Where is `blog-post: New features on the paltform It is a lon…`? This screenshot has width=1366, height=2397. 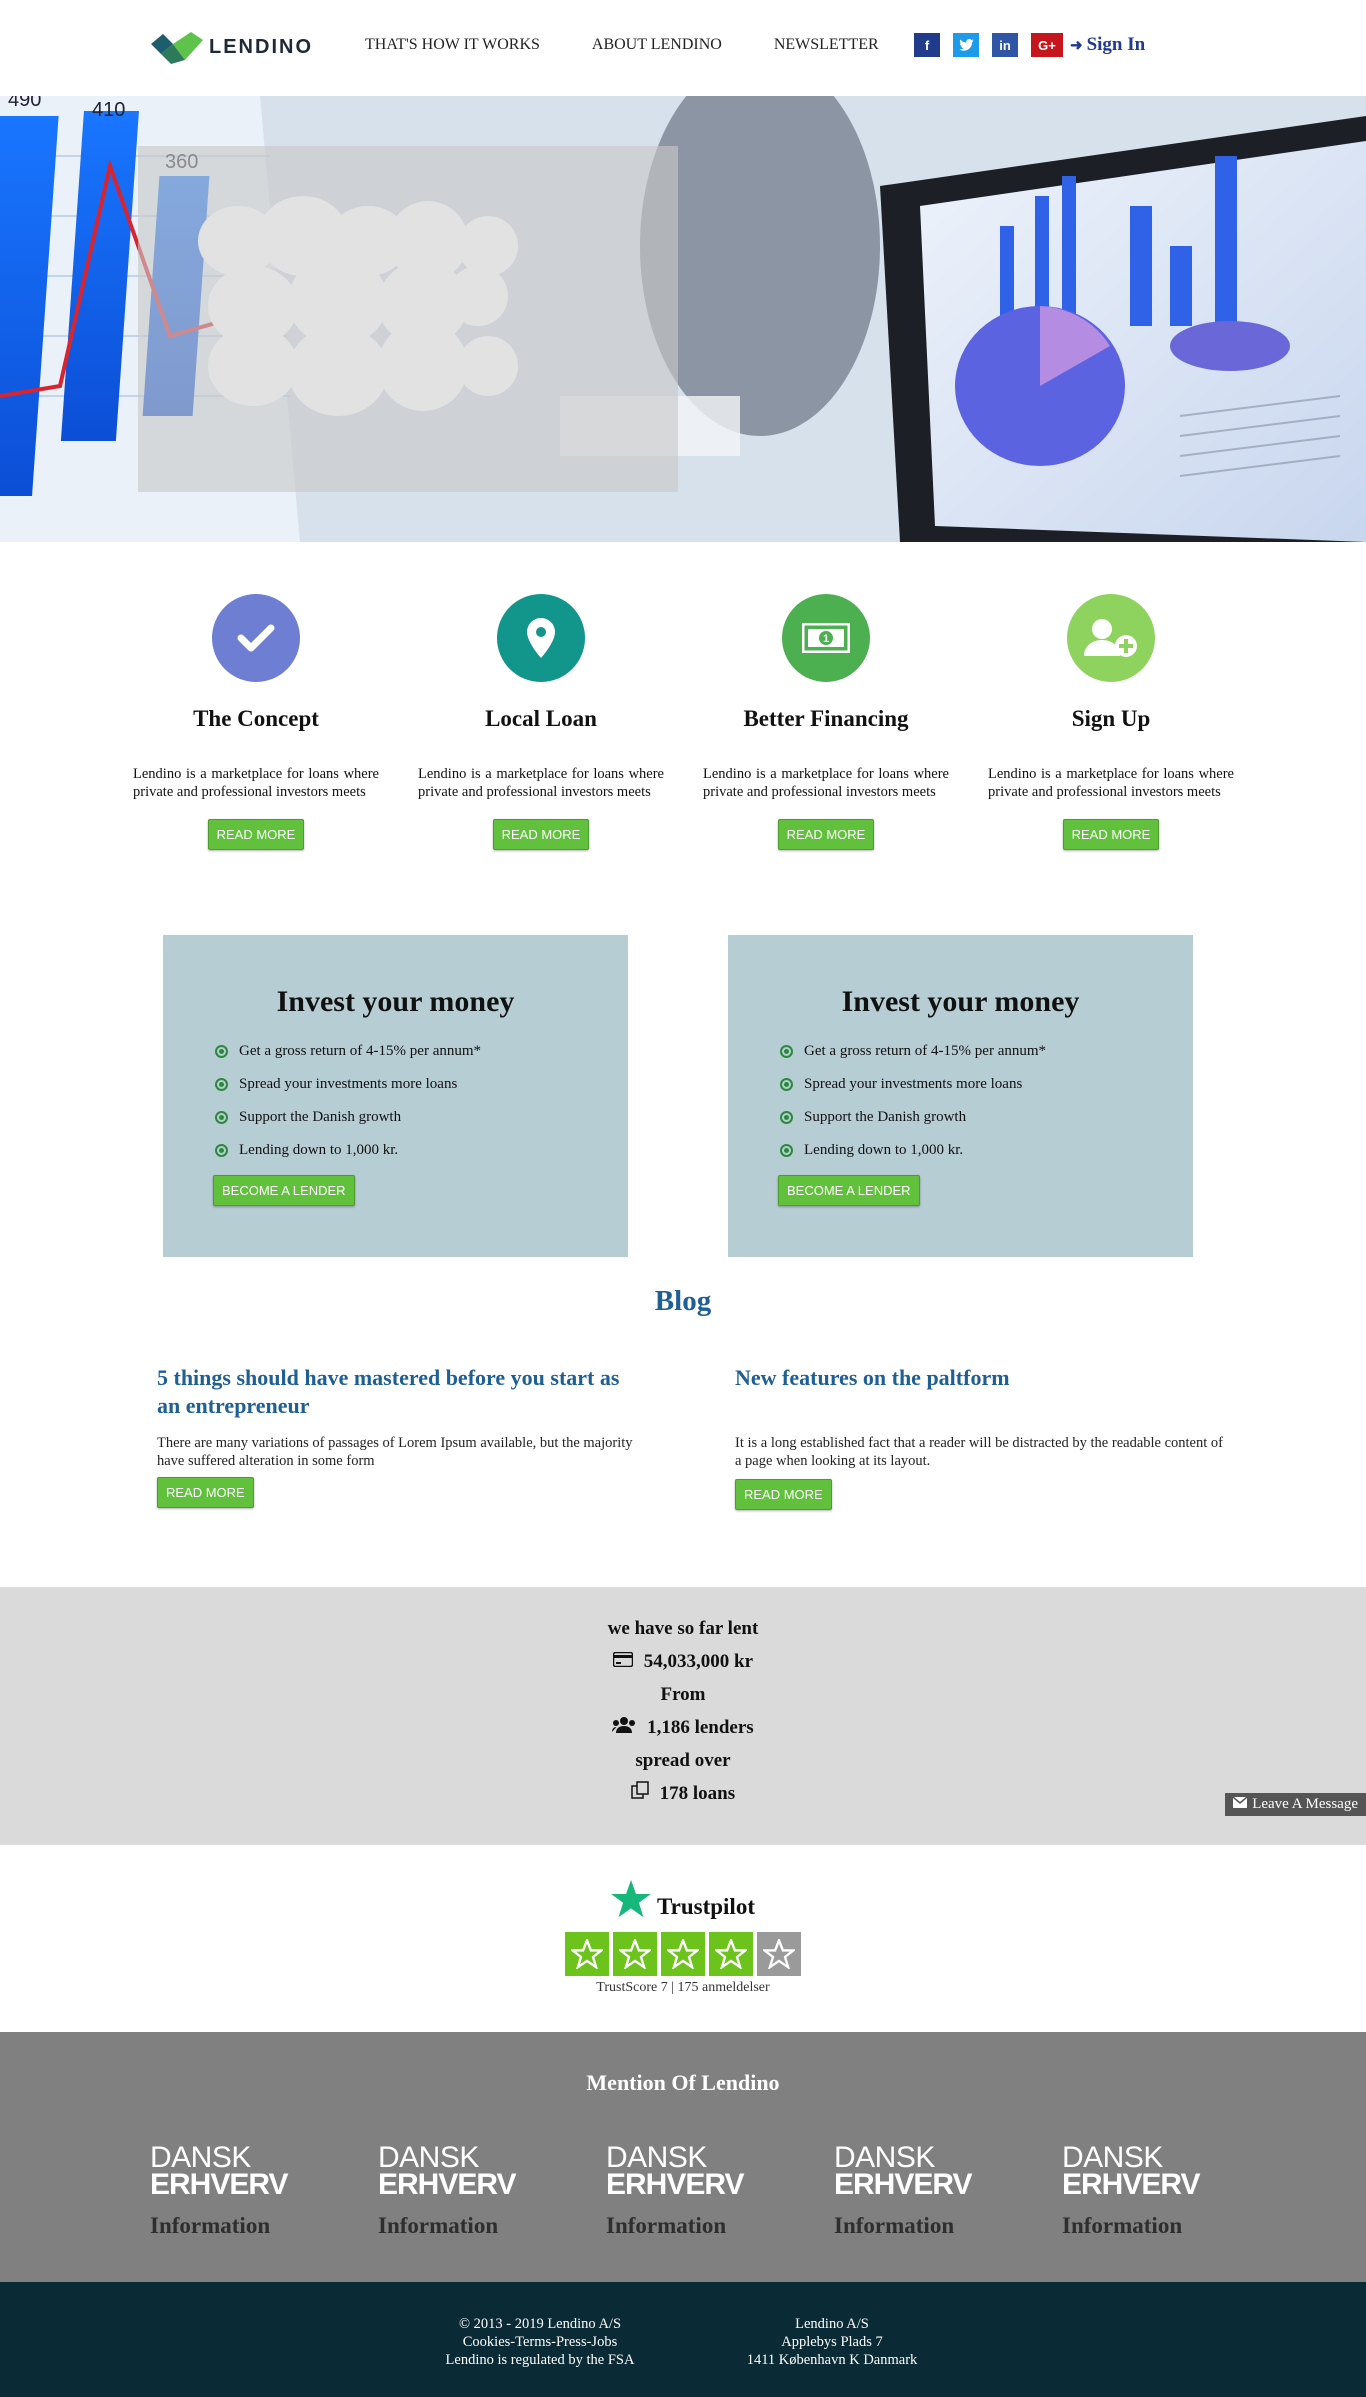
blog-post: New features on the paltform It is a lon… is located at coordinates (980, 1437).